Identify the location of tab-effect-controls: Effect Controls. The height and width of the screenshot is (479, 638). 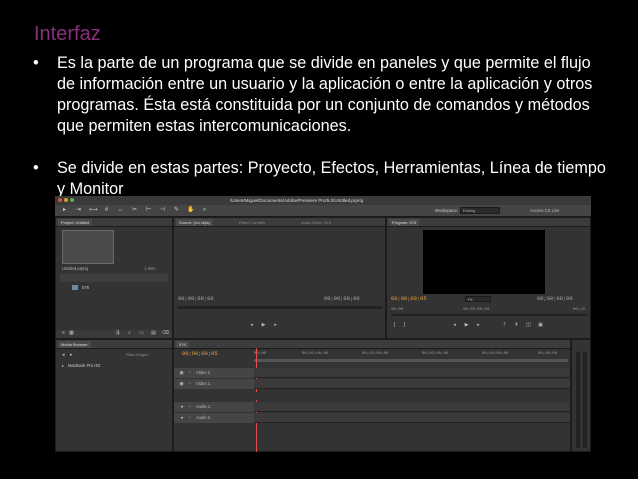
(252, 222).